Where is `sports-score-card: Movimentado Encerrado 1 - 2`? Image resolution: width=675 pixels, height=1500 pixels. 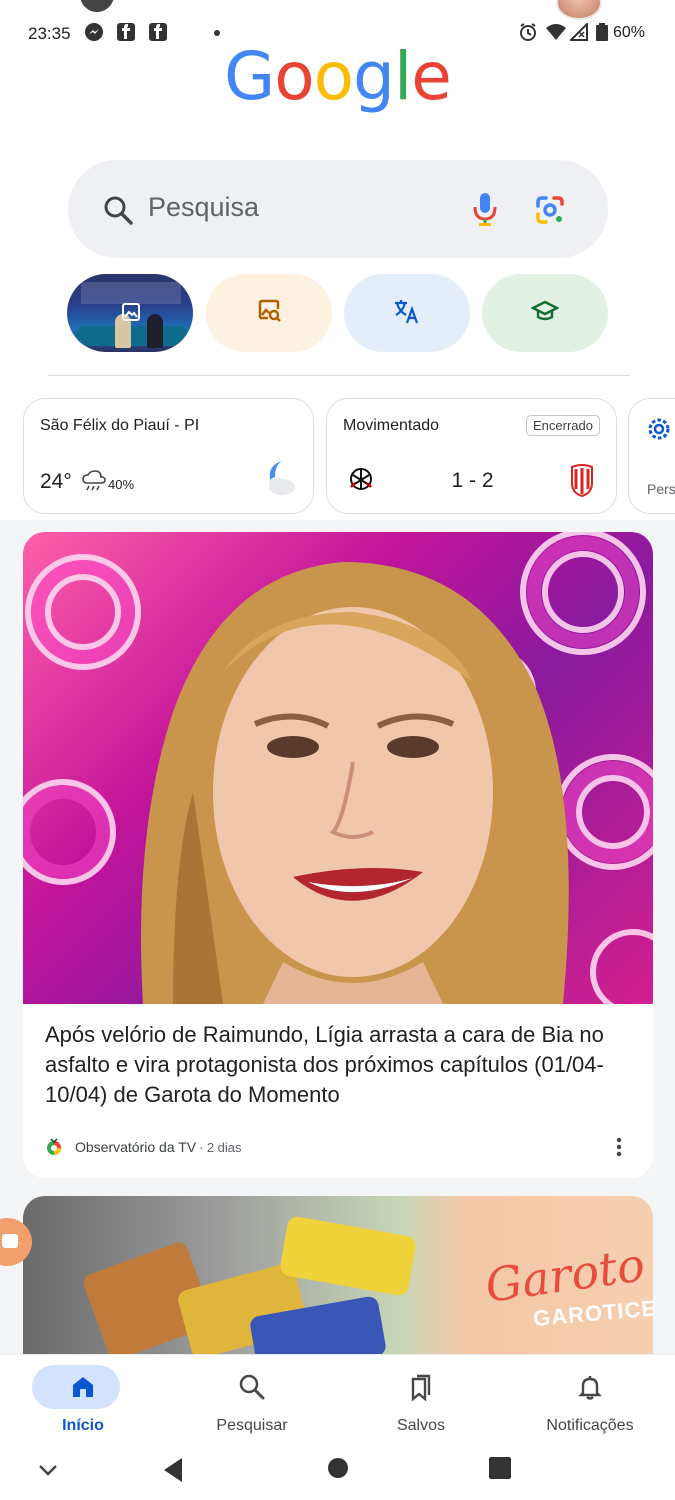
sports-score-card: Movimentado Encerrado 1 - 2 is located at coordinates (471, 456).